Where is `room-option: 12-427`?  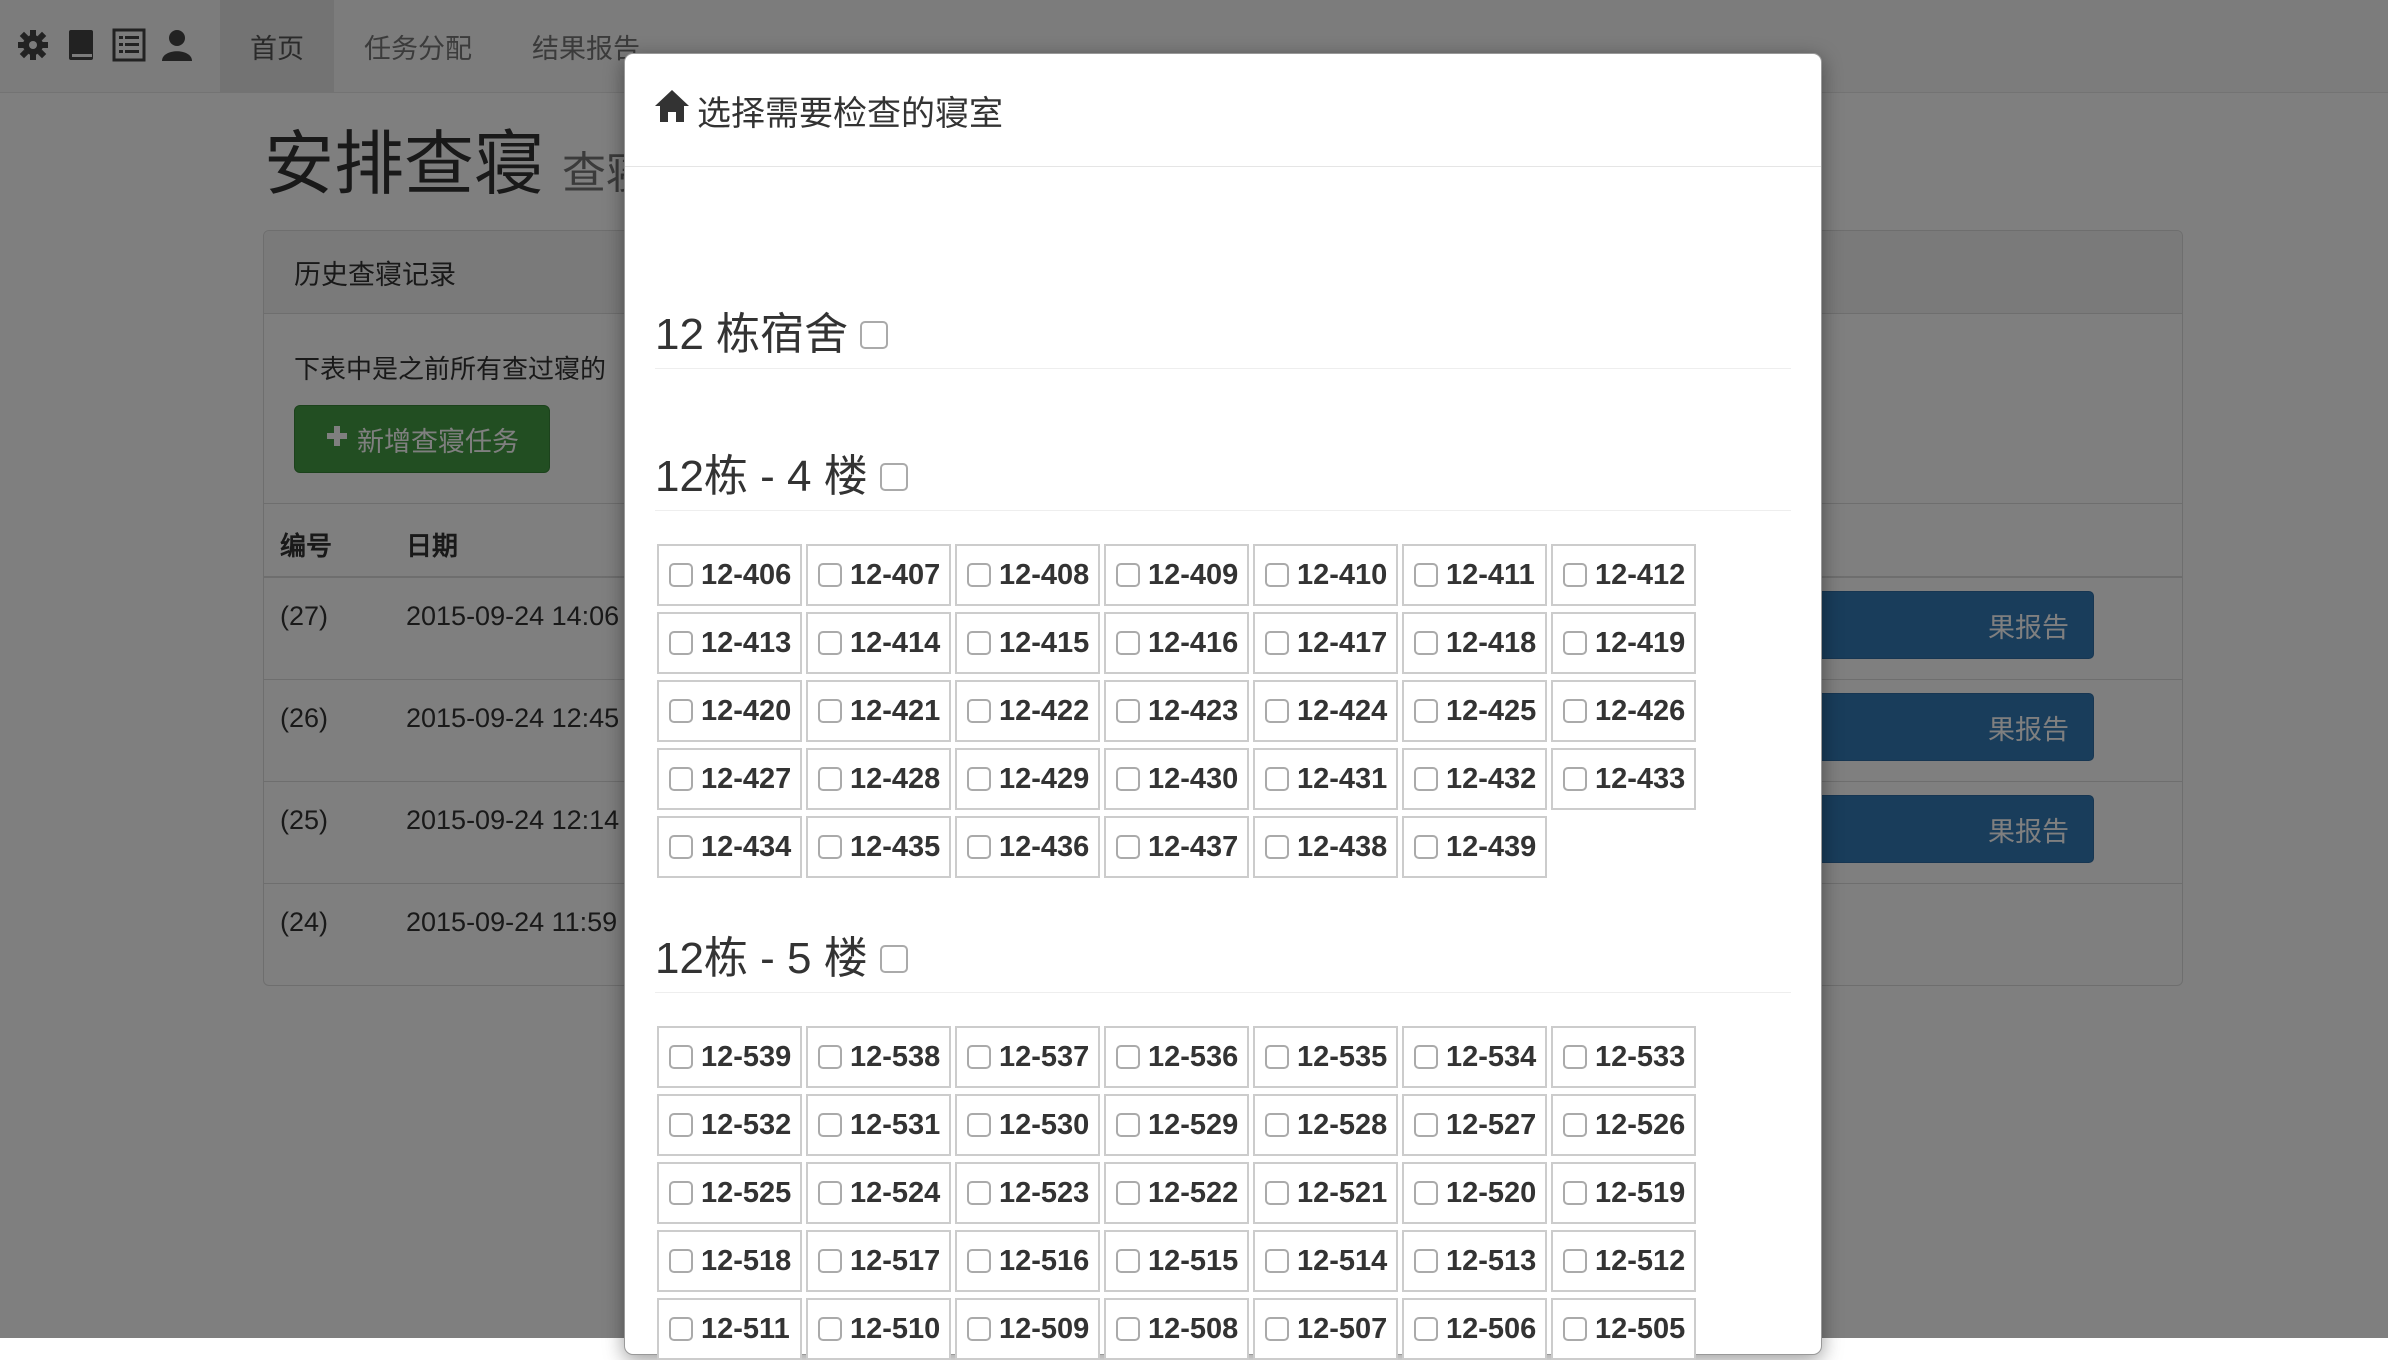
room-option: 12-427 is located at coordinates (729, 779).